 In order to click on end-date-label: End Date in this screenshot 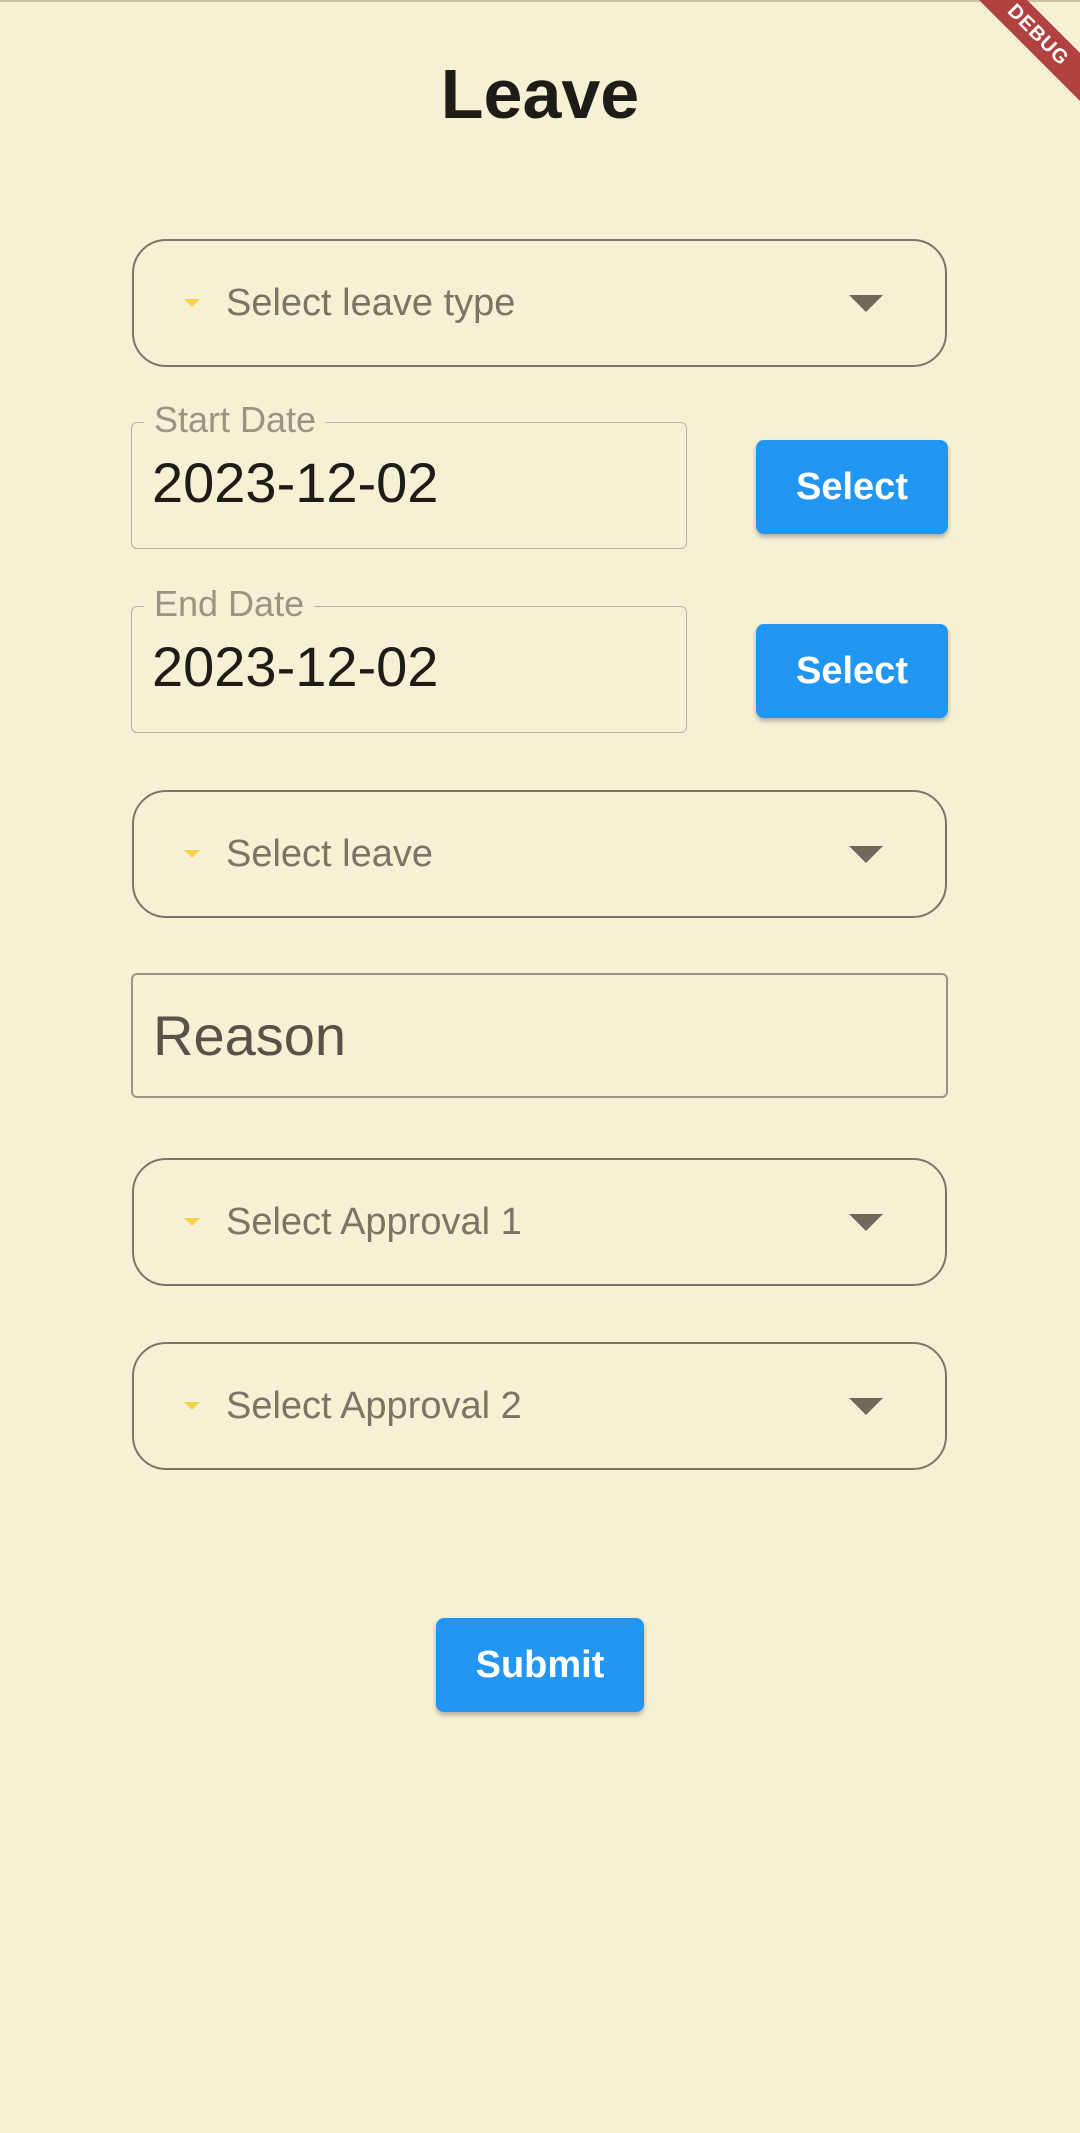, I will do `click(229, 604)`.